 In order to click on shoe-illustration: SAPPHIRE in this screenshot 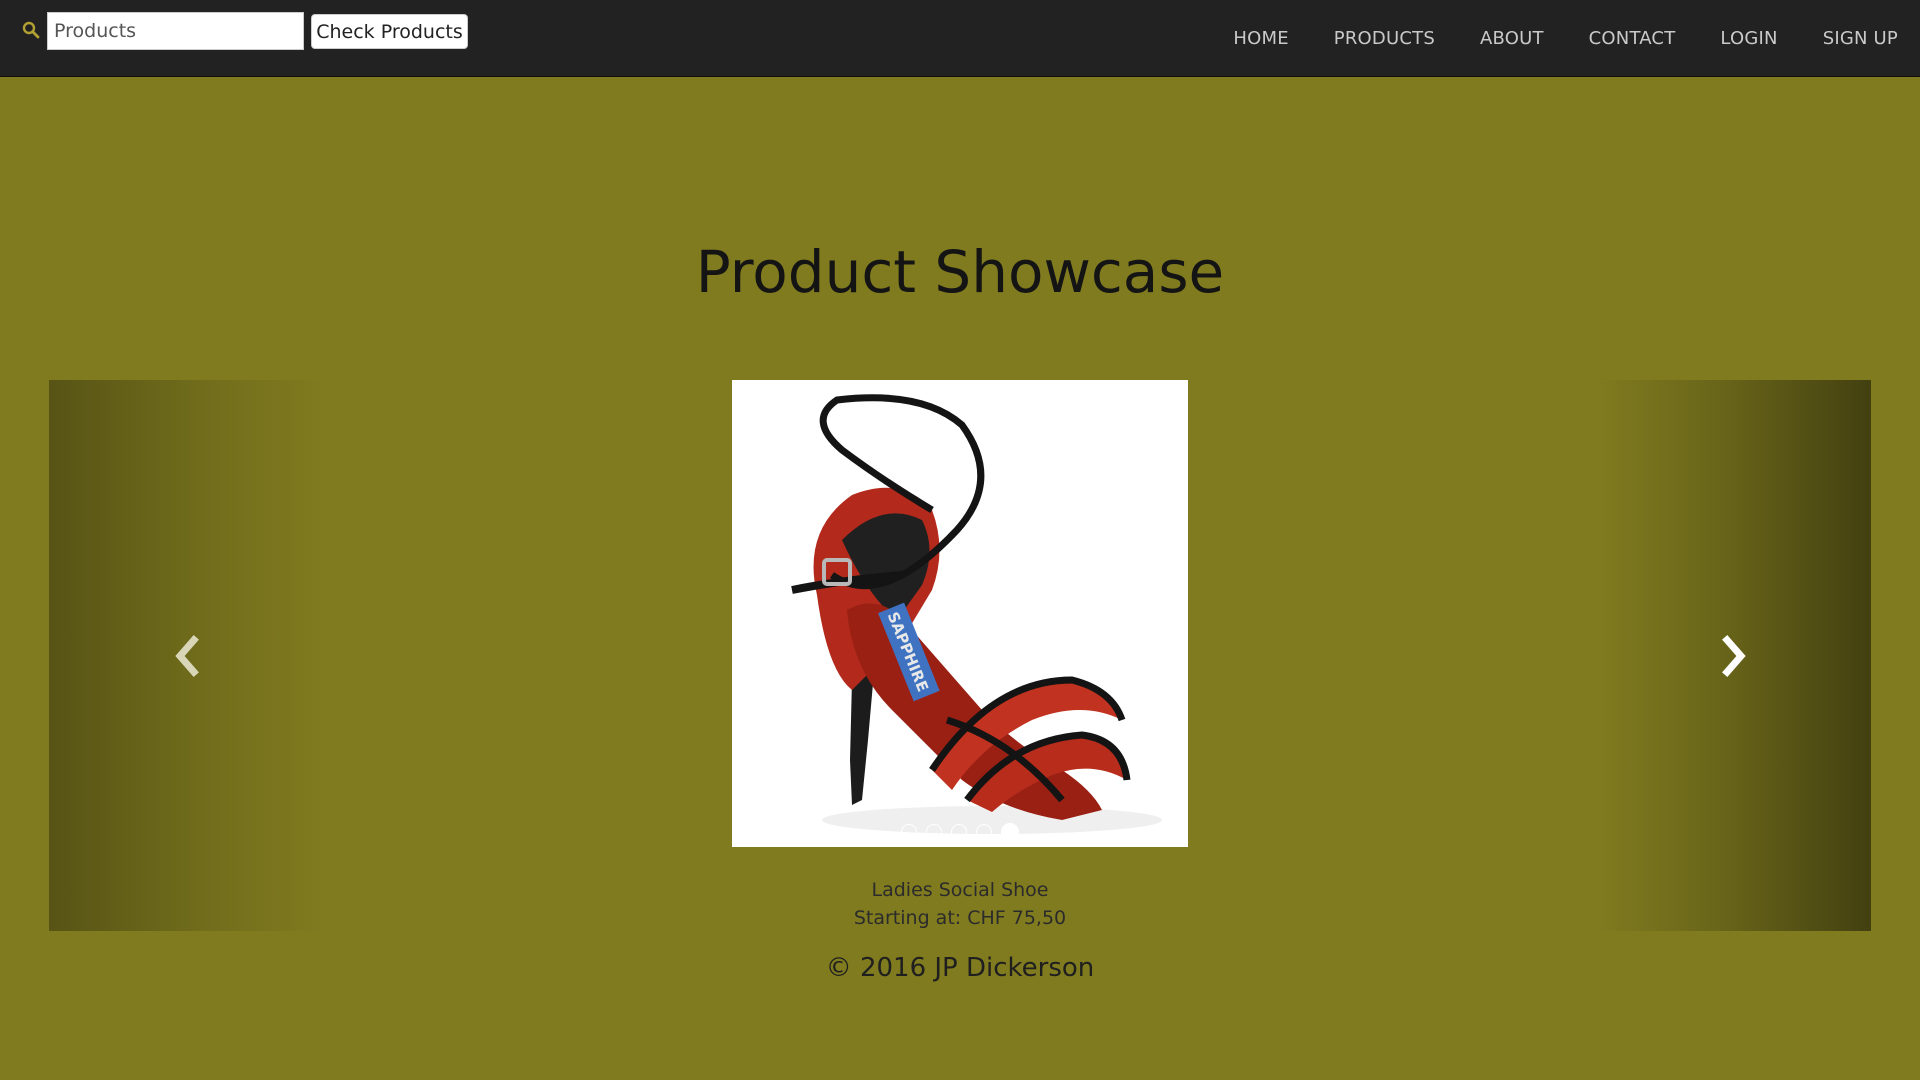, I will do `click(960, 613)`.